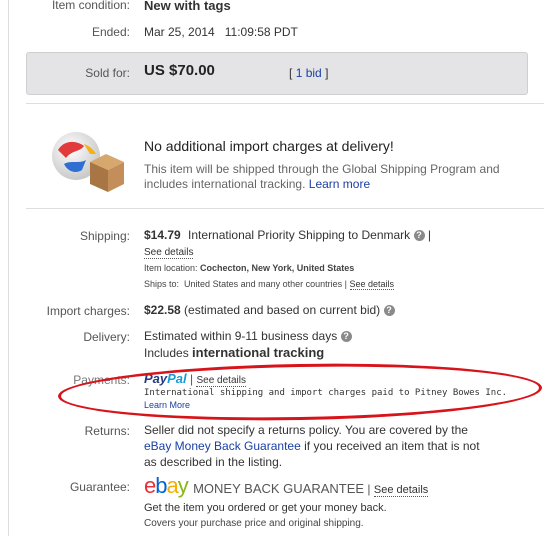 The height and width of the screenshot is (536, 544). What do you see at coordinates (107, 431) in the screenshot?
I see `returns-label: Returns:` at bounding box center [107, 431].